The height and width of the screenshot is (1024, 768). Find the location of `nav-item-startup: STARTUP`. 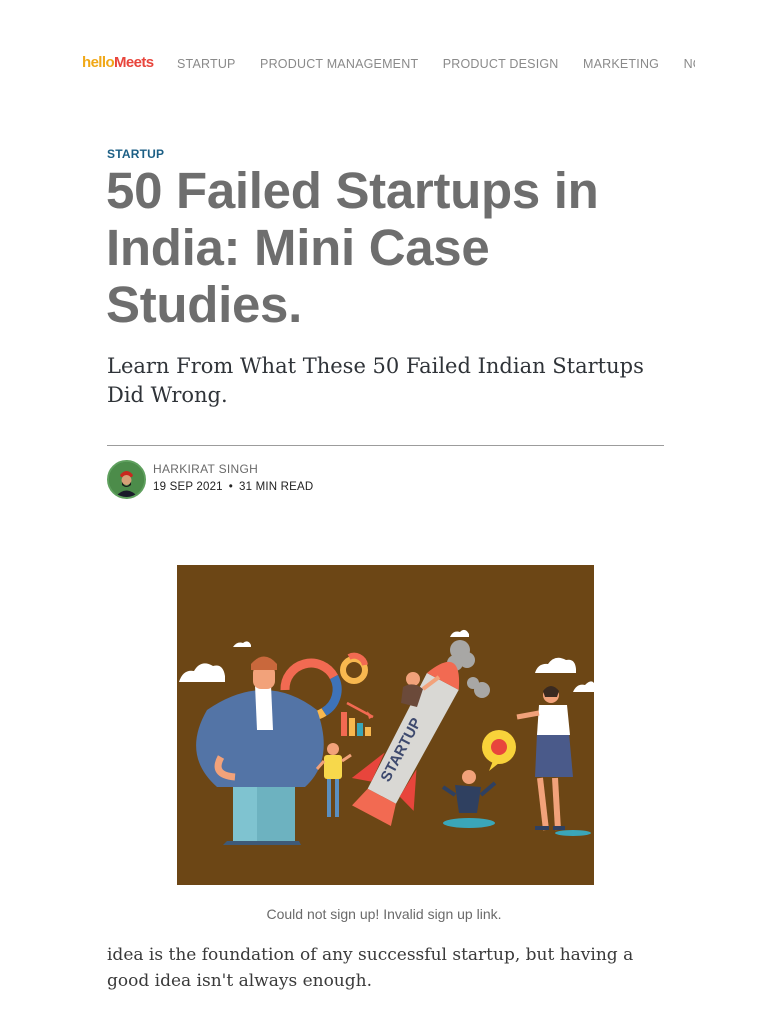

nav-item-startup: STARTUP is located at coordinates (206, 64).